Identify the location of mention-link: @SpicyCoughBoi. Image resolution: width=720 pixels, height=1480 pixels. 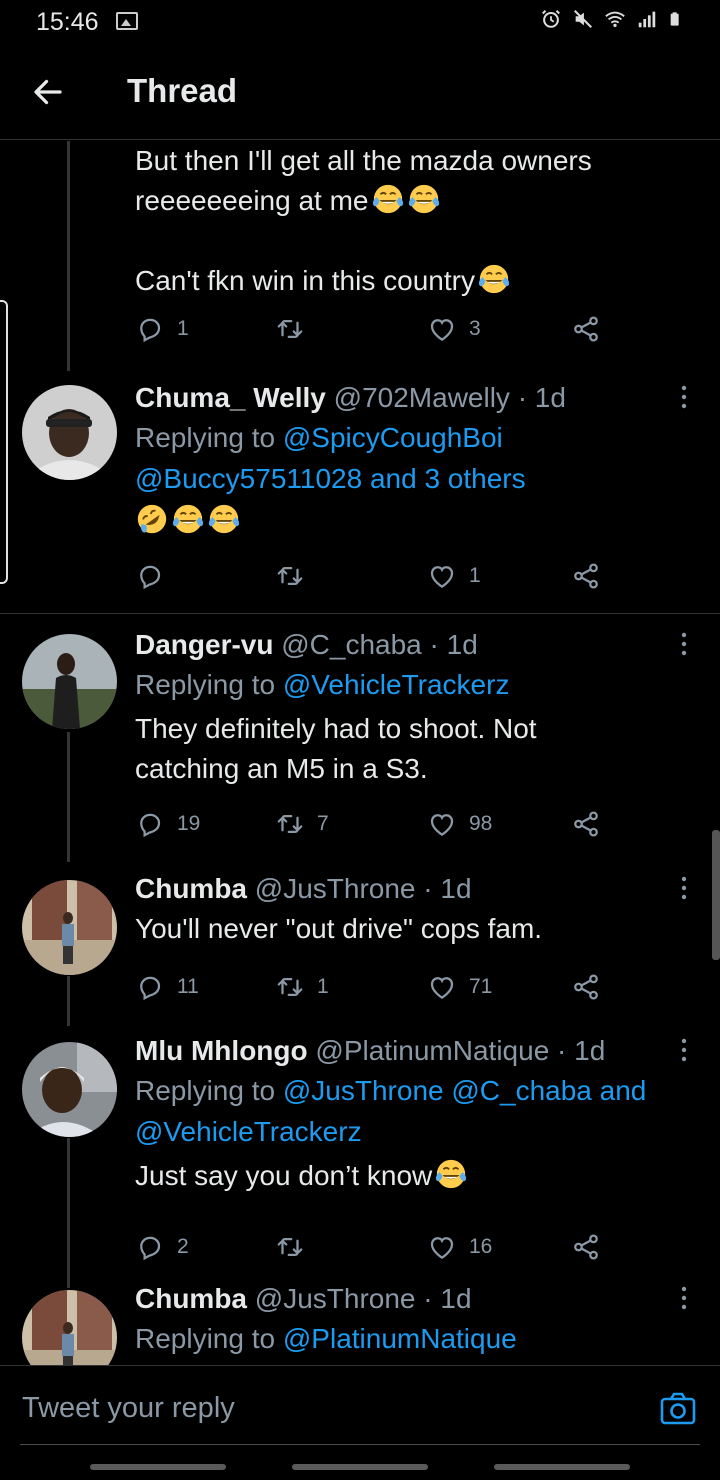
(393, 437).